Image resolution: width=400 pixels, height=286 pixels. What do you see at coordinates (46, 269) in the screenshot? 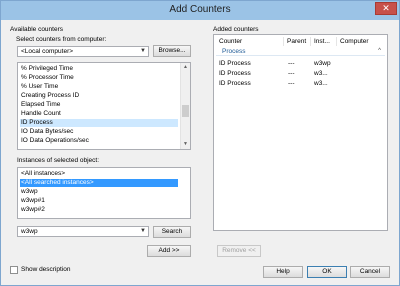
I see `show-description-label: Show description` at bounding box center [46, 269].